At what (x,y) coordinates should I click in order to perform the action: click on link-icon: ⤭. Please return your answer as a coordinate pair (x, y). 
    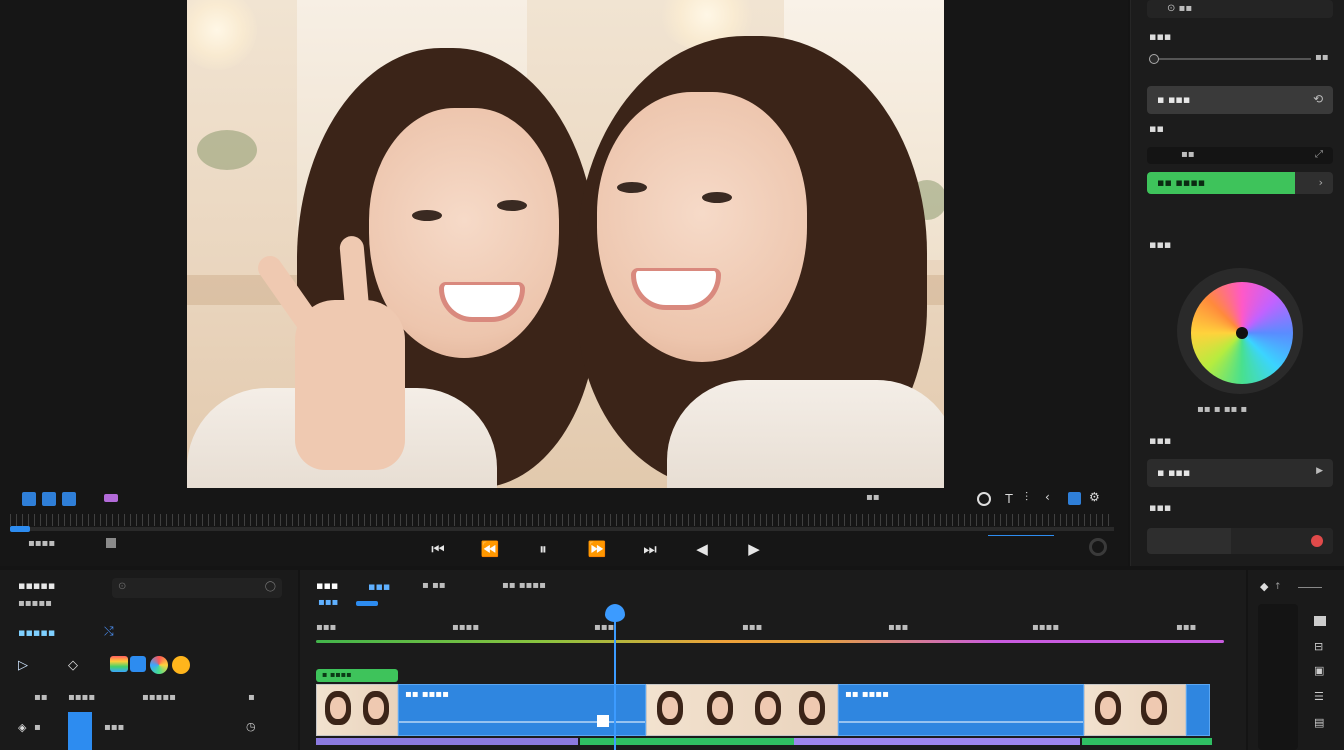
    Looking at the image, I should click on (109, 631).